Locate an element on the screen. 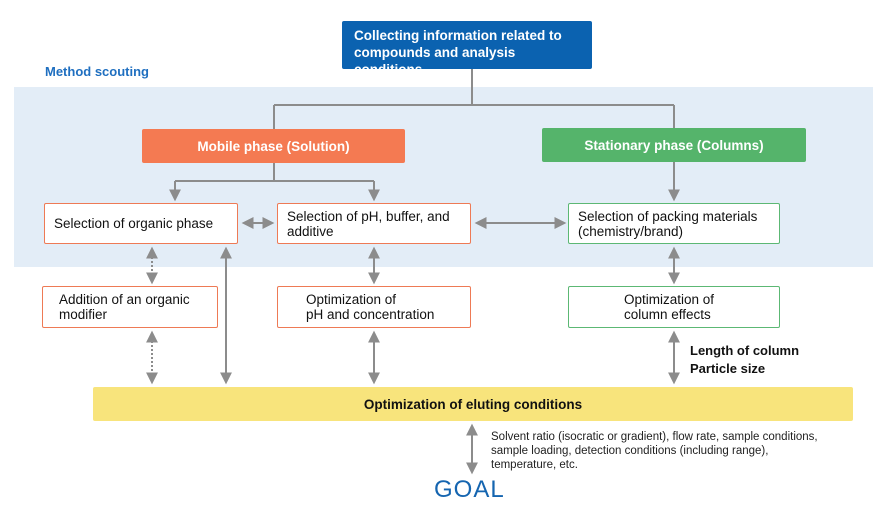 This screenshot has width=890, height=516. node-line1: Selection of pH, buffer, and is located at coordinates (368, 216).